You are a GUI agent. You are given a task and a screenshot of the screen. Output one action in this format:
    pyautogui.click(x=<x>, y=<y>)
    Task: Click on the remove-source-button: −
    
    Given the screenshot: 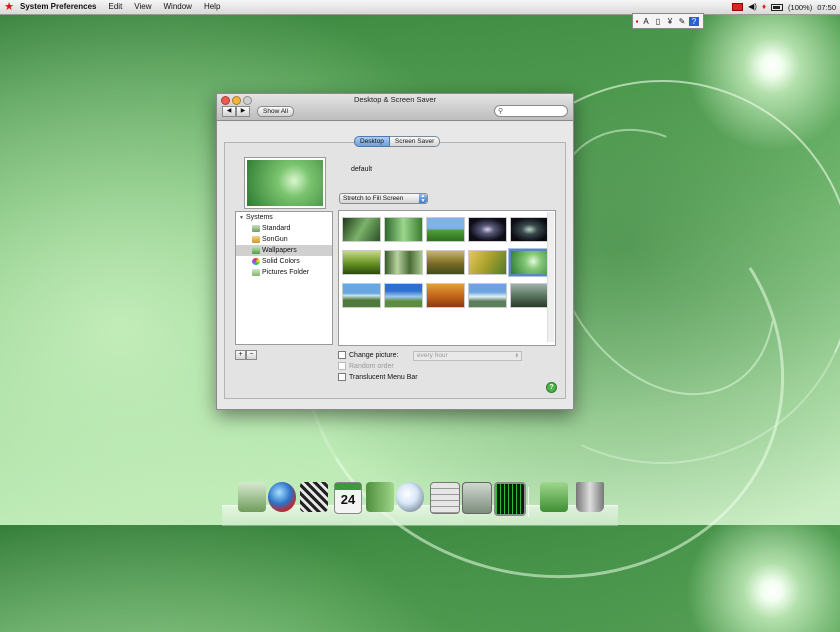 What is the action you would take?
    pyautogui.click(x=251, y=355)
    